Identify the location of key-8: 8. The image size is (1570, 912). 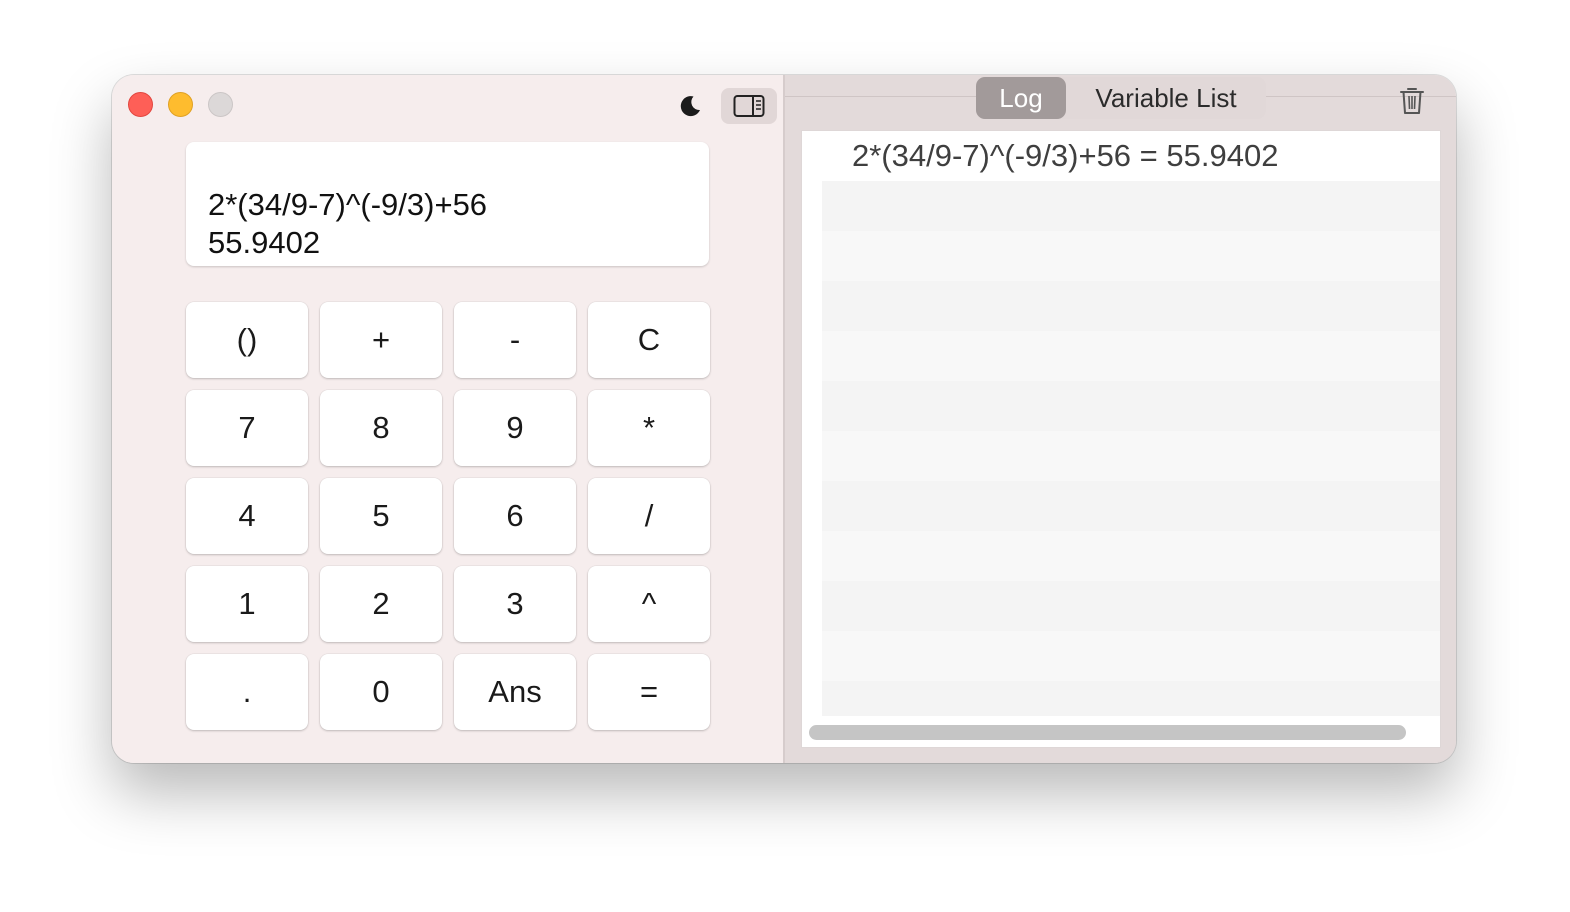
(381, 428).